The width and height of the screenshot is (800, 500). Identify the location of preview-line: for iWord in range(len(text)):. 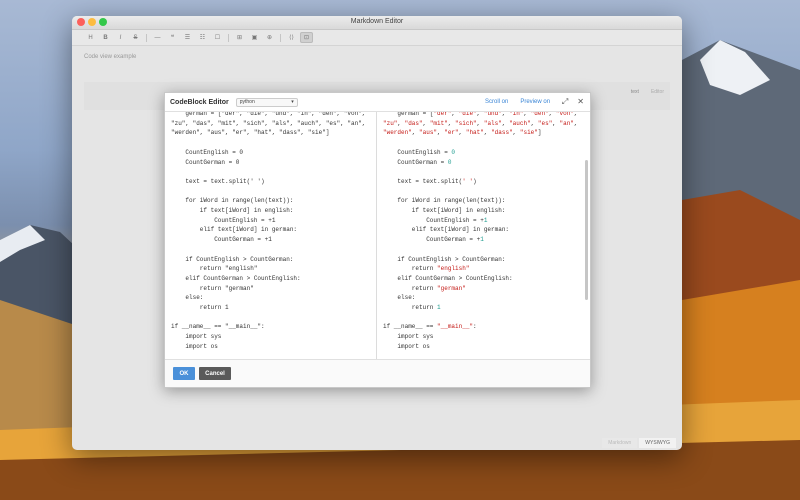
(444, 201).